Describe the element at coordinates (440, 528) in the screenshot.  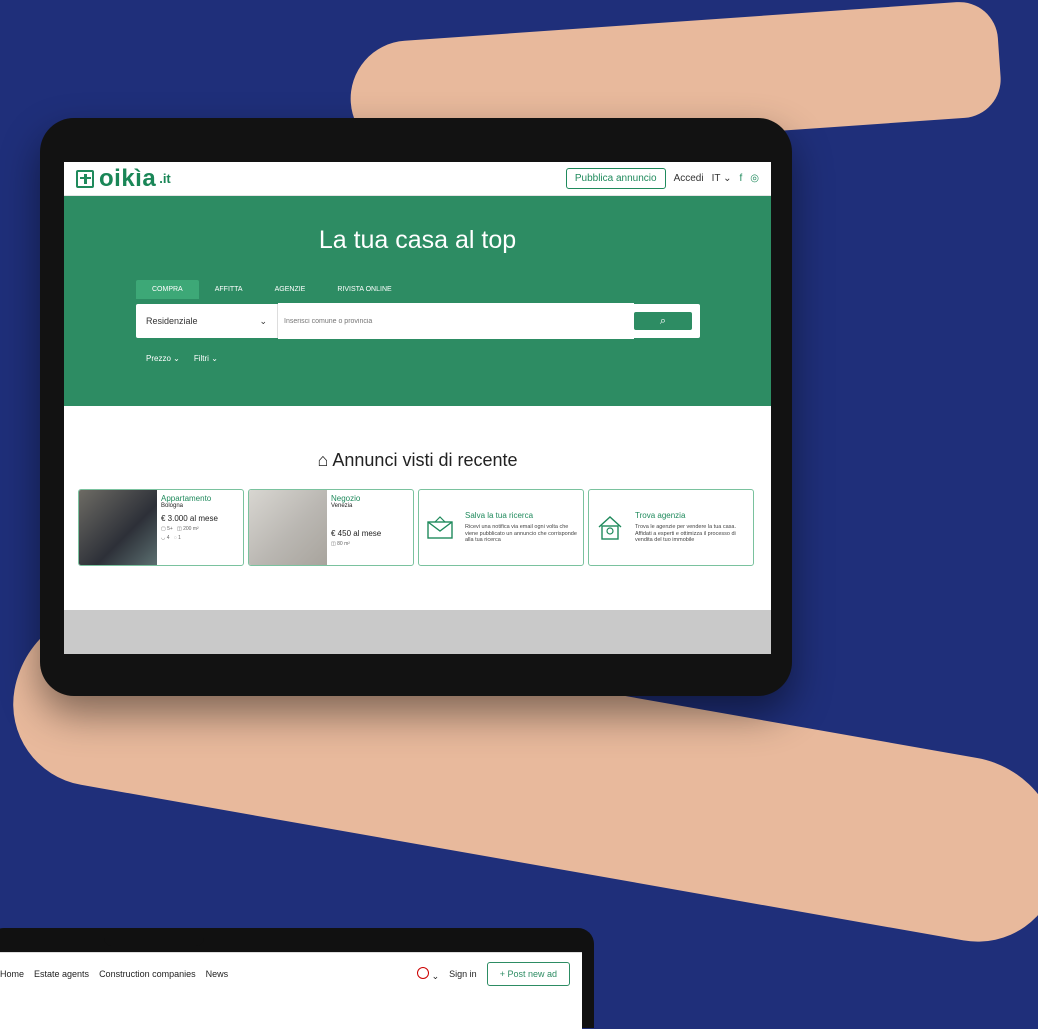
I see `envelope-icon` at that location.